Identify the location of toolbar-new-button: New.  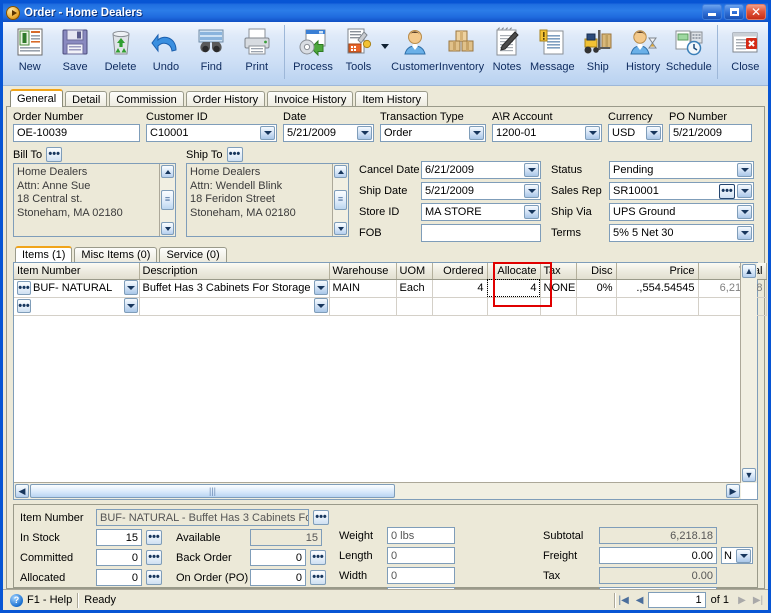
(29, 53).